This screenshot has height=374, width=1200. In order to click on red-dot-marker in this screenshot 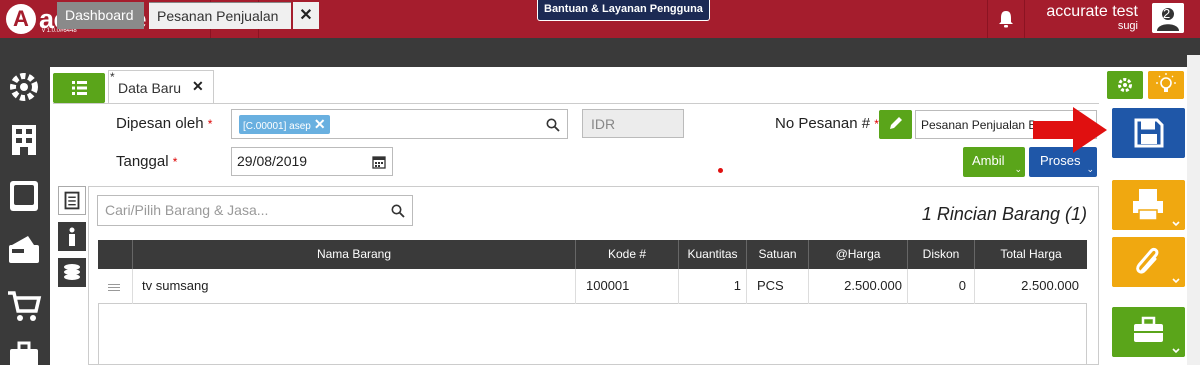, I will do `click(720, 170)`.